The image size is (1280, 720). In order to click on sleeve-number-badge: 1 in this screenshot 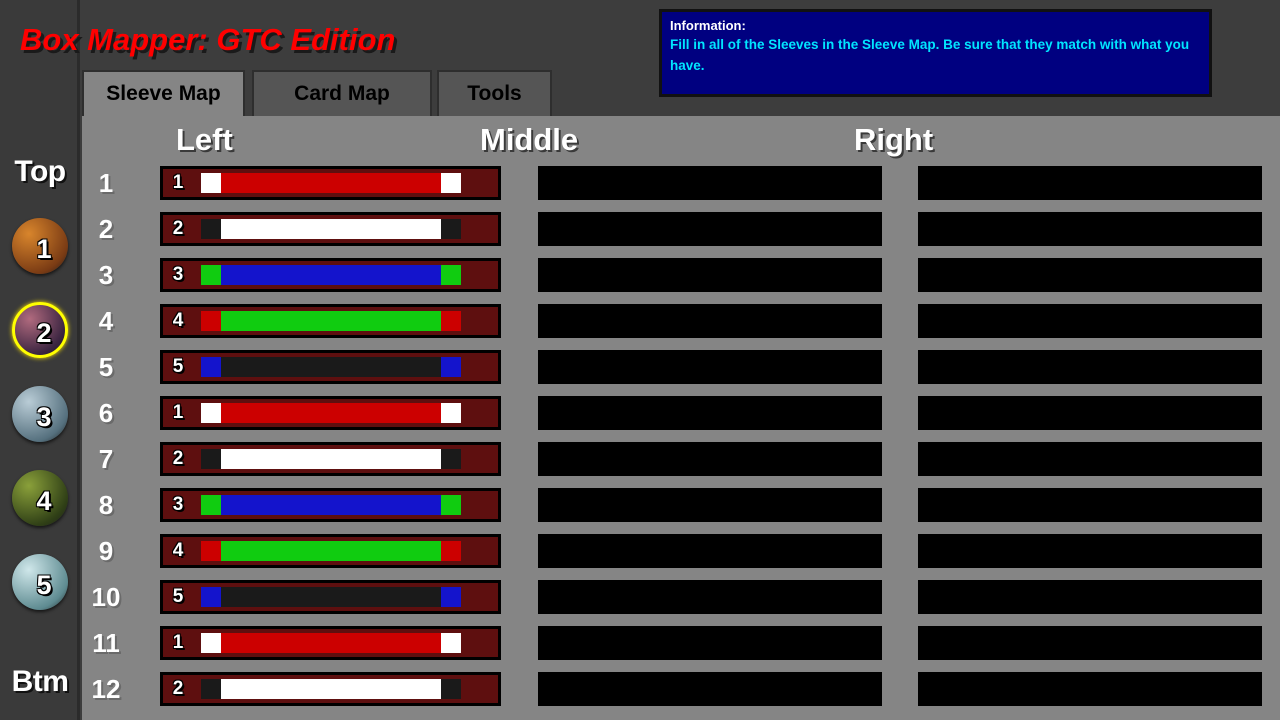, I will do `click(178, 412)`.